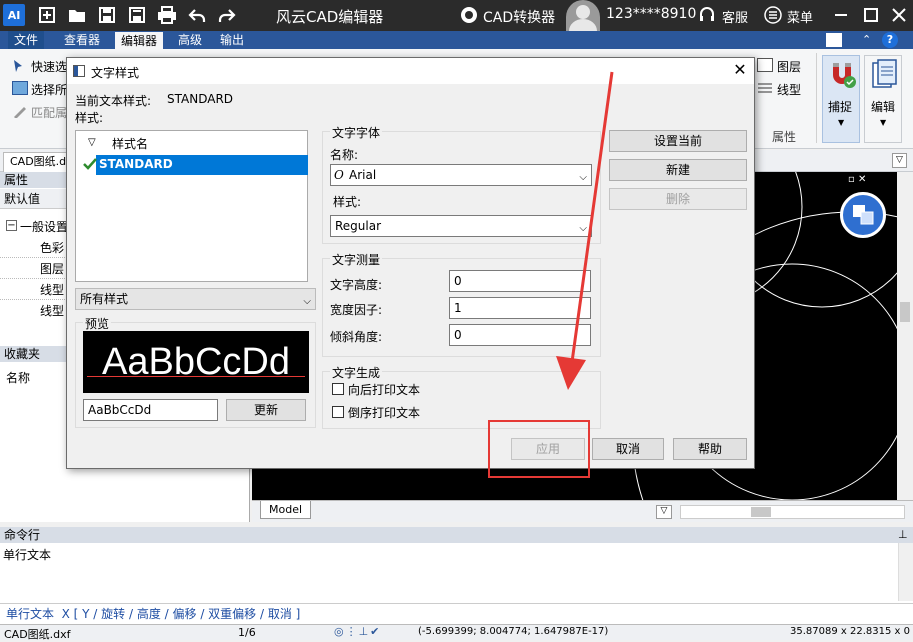 The height and width of the screenshot is (642, 913). What do you see at coordinates (740, 70) in the screenshot?
I see `dialog-close-icon: ✕` at bounding box center [740, 70].